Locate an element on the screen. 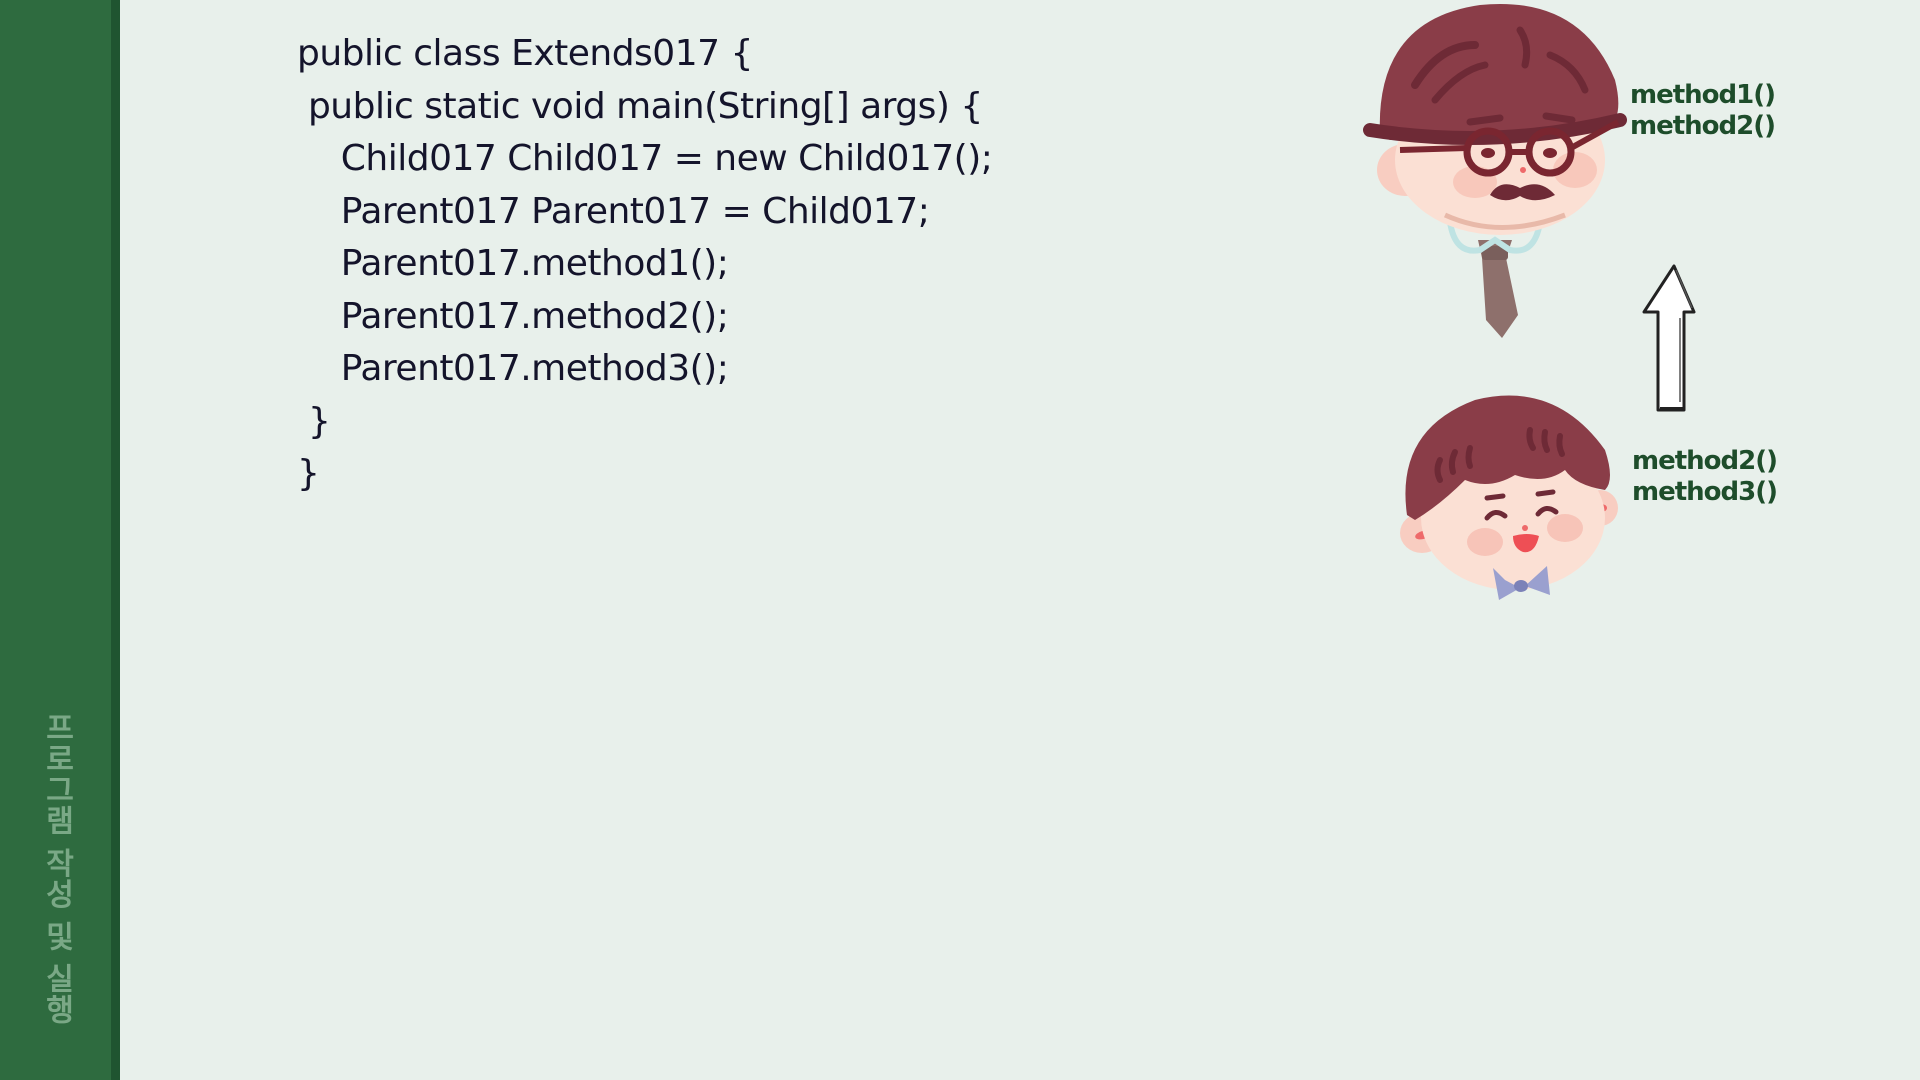  child-method-list: method2() method3() is located at coordinates (1705, 477).